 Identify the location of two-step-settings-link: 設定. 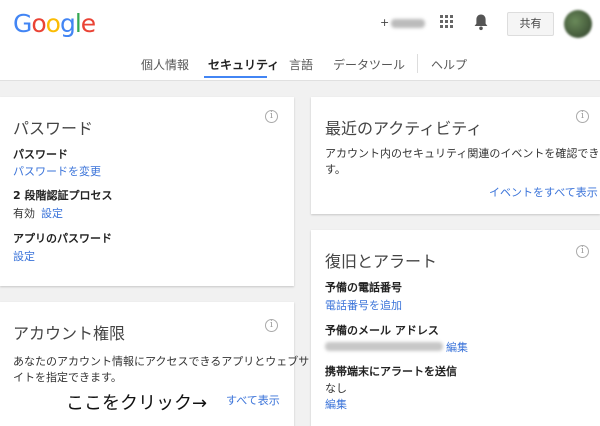
(52, 213).